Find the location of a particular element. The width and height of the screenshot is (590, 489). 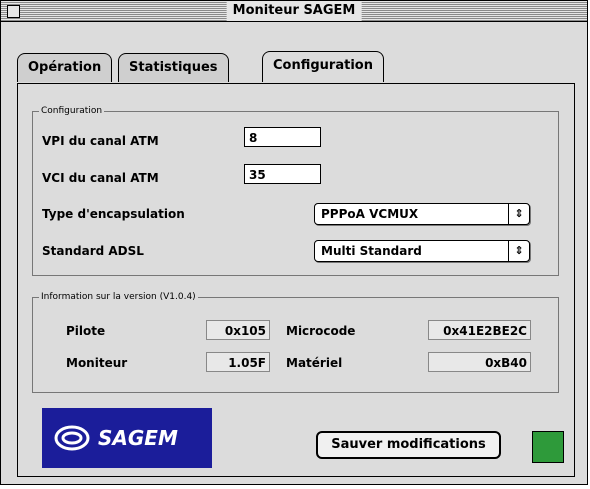

encapsulation-select-value: PPPoA VCMUX is located at coordinates (370, 214).